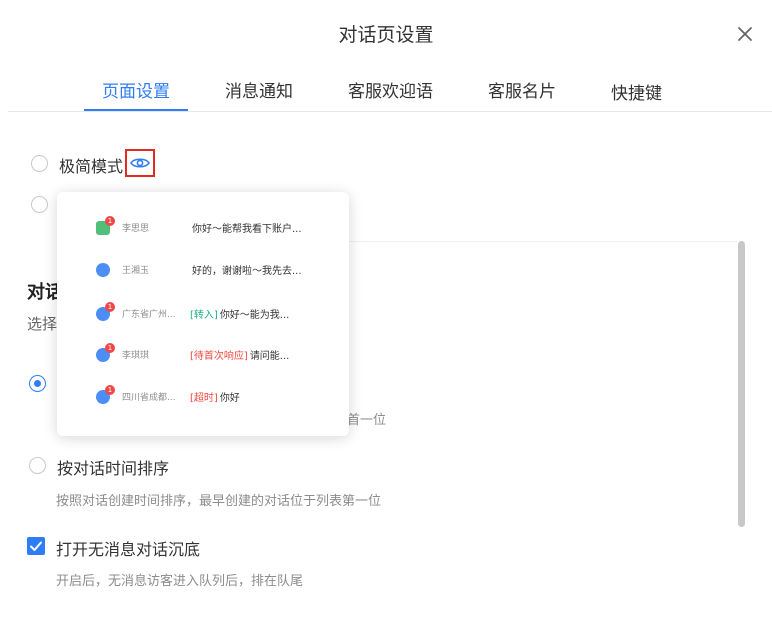 The width and height of the screenshot is (772, 626). What do you see at coordinates (386, 35) in the screenshot?
I see `dialog-title: 对话页设置` at bounding box center [386, 35].